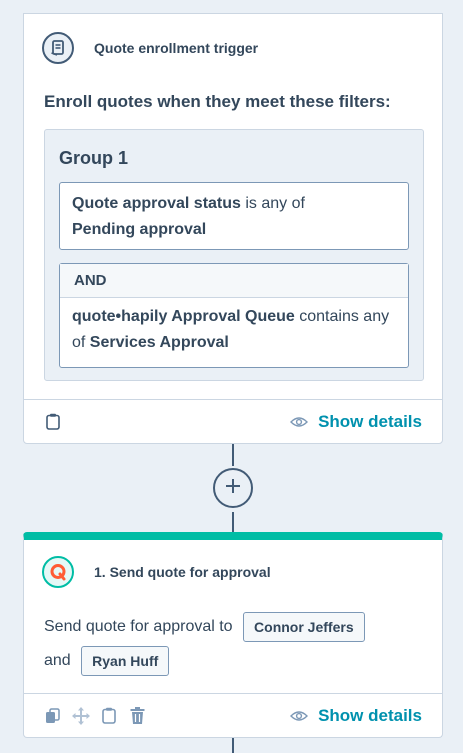 The height and width of the screenshot is (753, 463). Describe the element at coordinates (304, 626) in the screenshot. I see `approver-chip: Connor Jeffers` at that location.